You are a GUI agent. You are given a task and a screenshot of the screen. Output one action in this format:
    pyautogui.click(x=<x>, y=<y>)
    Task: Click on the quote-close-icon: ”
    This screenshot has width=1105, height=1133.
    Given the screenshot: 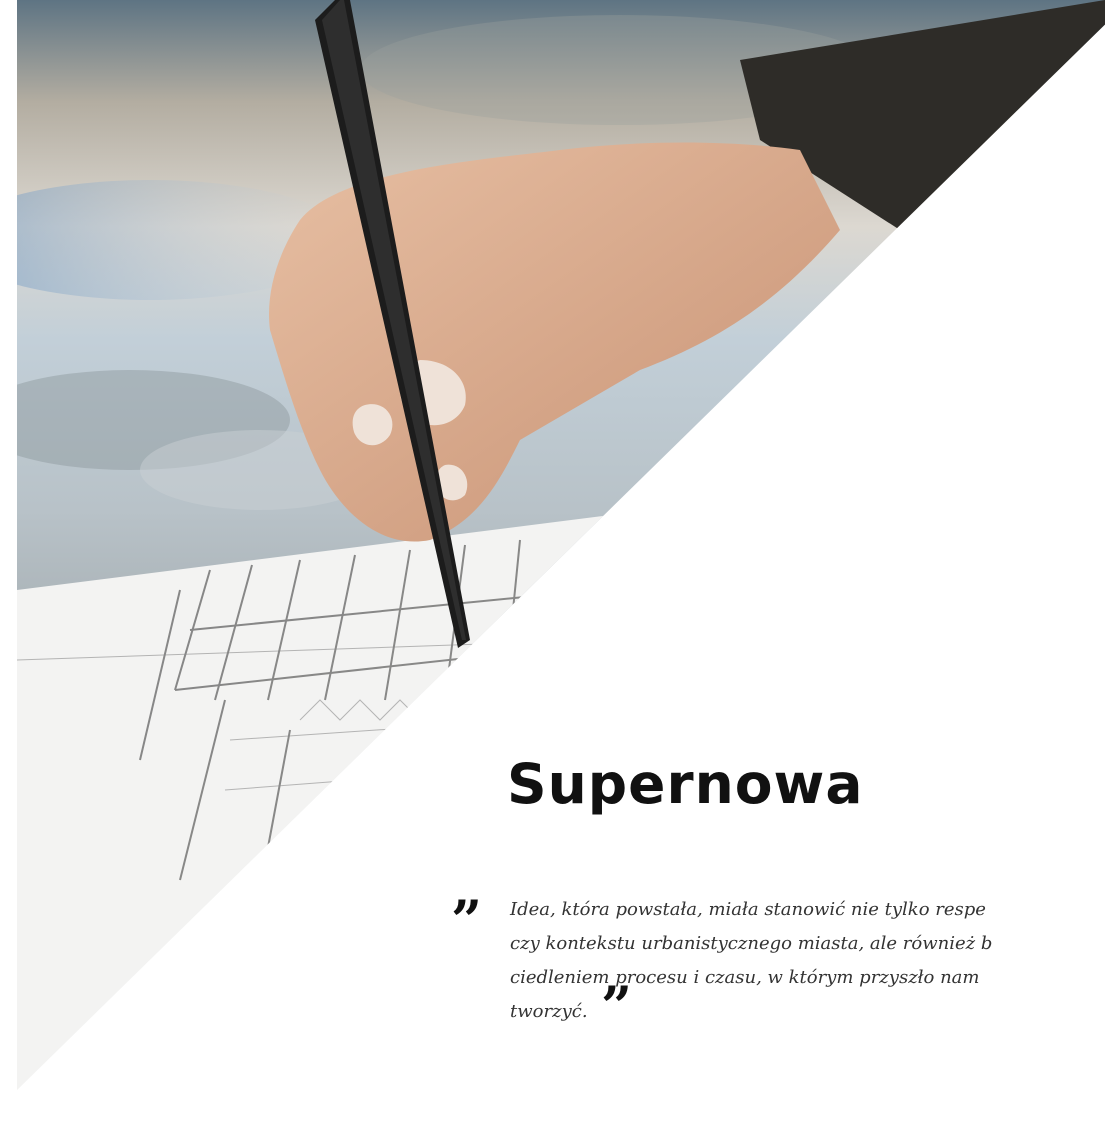 What is the action you would take?
    pyautogui.click(x=617, y=998)
    